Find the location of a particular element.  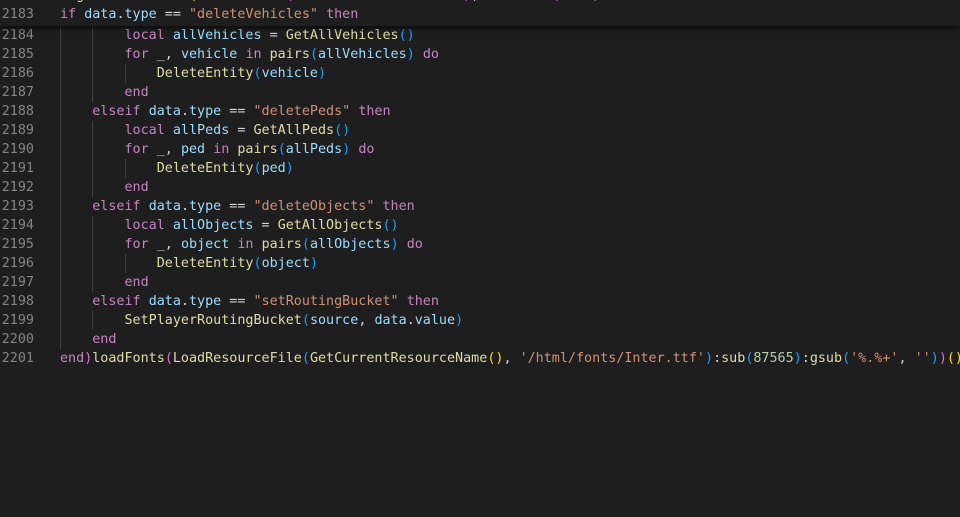

code-line: 2200 end is located at coordinates (480, 339).